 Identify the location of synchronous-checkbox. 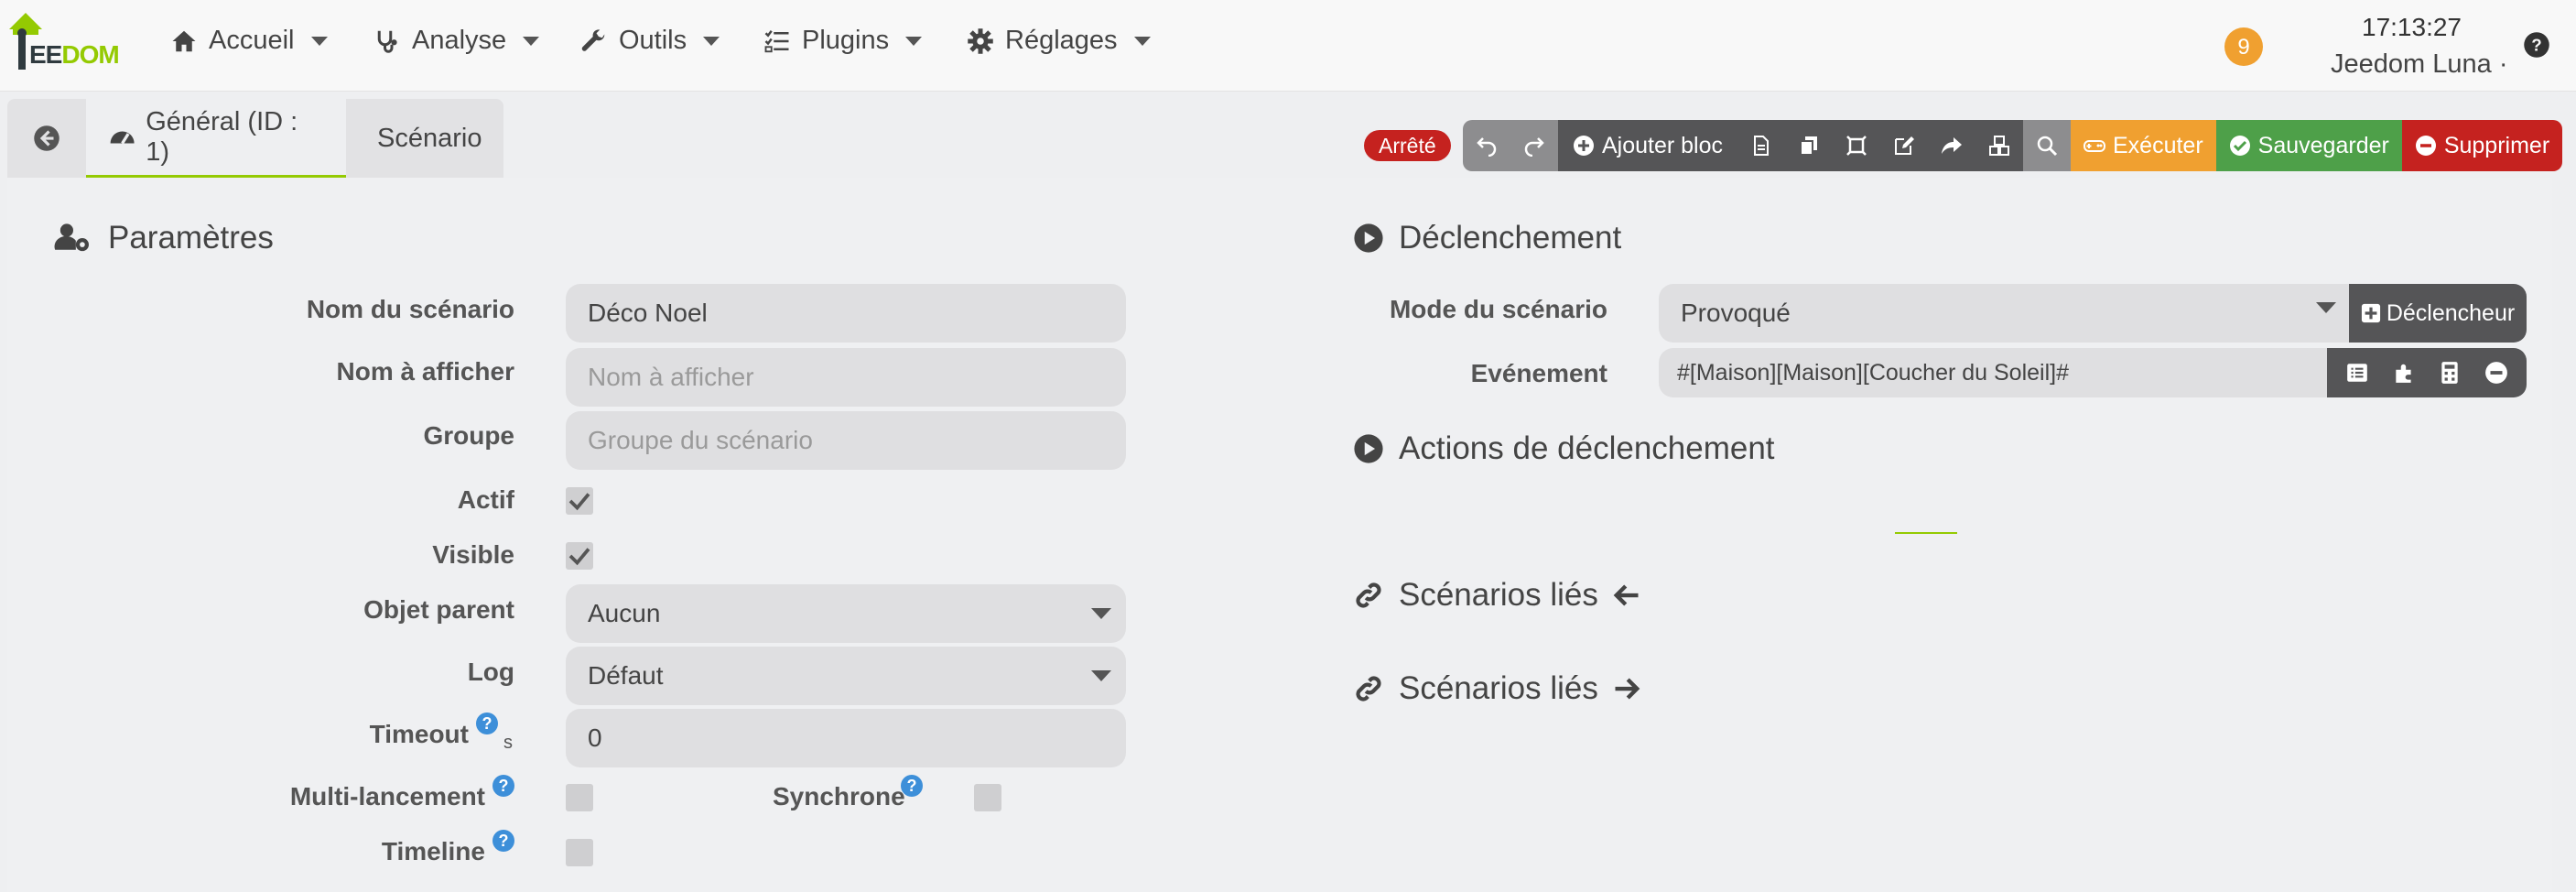
(987, 797).